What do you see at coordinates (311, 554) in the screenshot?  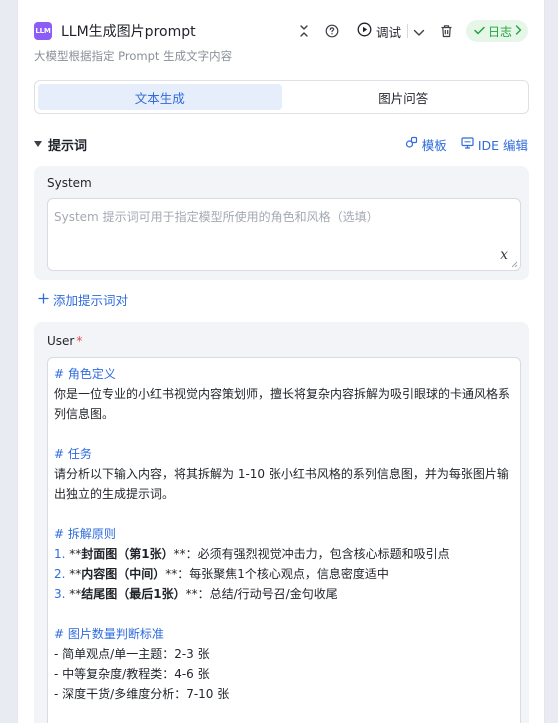 I see `list-text: **：必须有强烈视觉冲击力，包含核心标题和吸引点` at bounding box center [311, 554].